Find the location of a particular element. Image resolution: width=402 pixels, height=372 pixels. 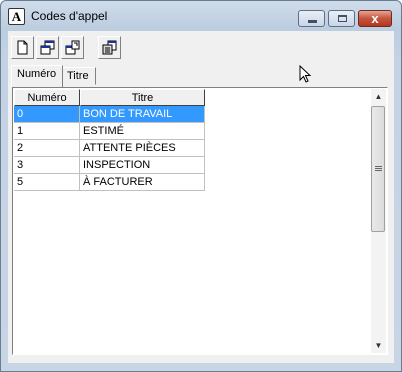

maximize-button is located at coordinates (341, 18).